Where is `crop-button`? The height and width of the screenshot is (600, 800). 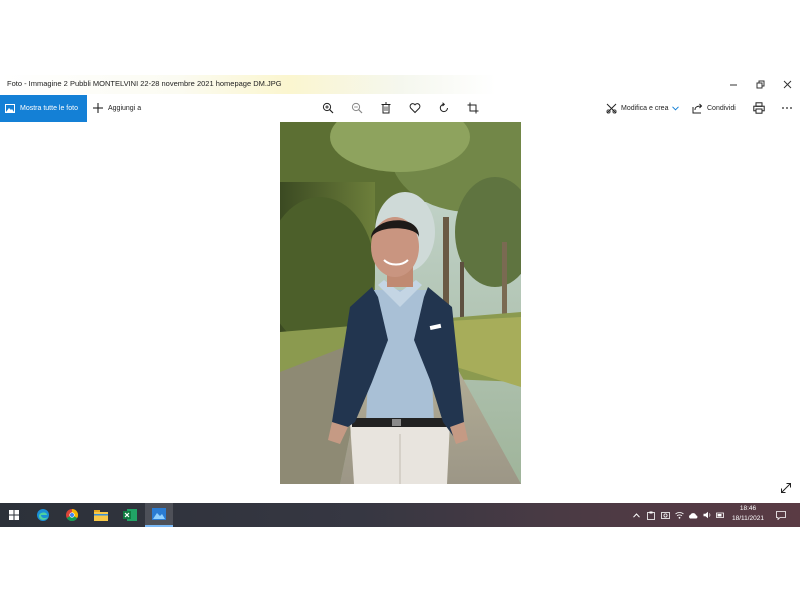 crop-button is located at coordinates (473, 108).